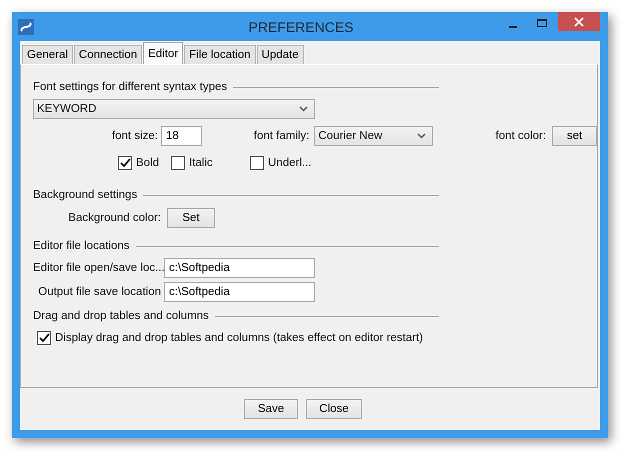 The width and height of the screenshot is (641, 458). I want to click on field-label: Background color:, so click(114, 218).